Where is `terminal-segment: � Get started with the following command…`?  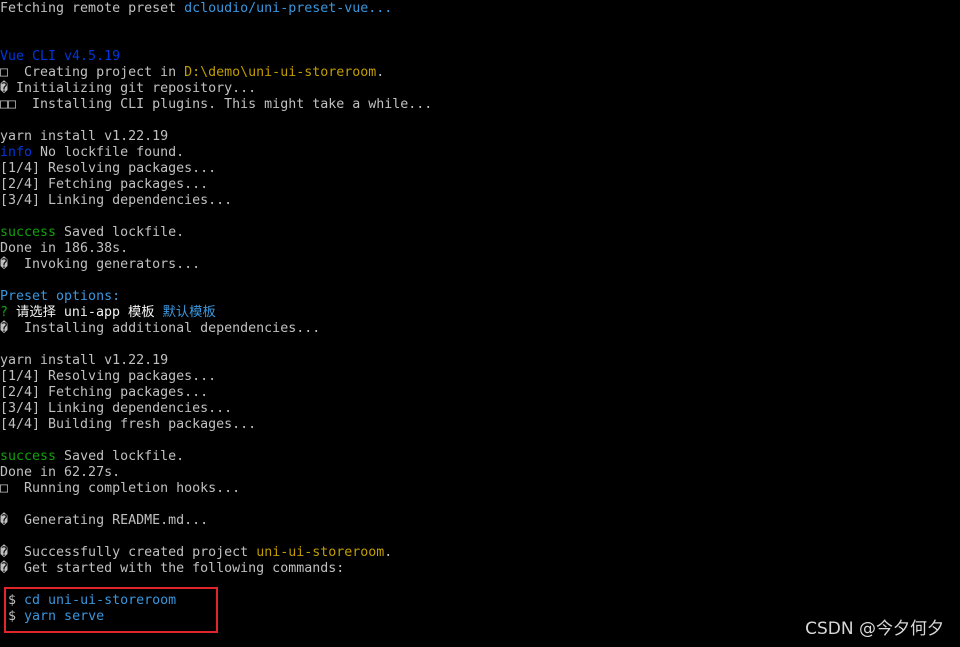
terminal-segment: � Get started with the following command… is located at coordinates (172, 568).